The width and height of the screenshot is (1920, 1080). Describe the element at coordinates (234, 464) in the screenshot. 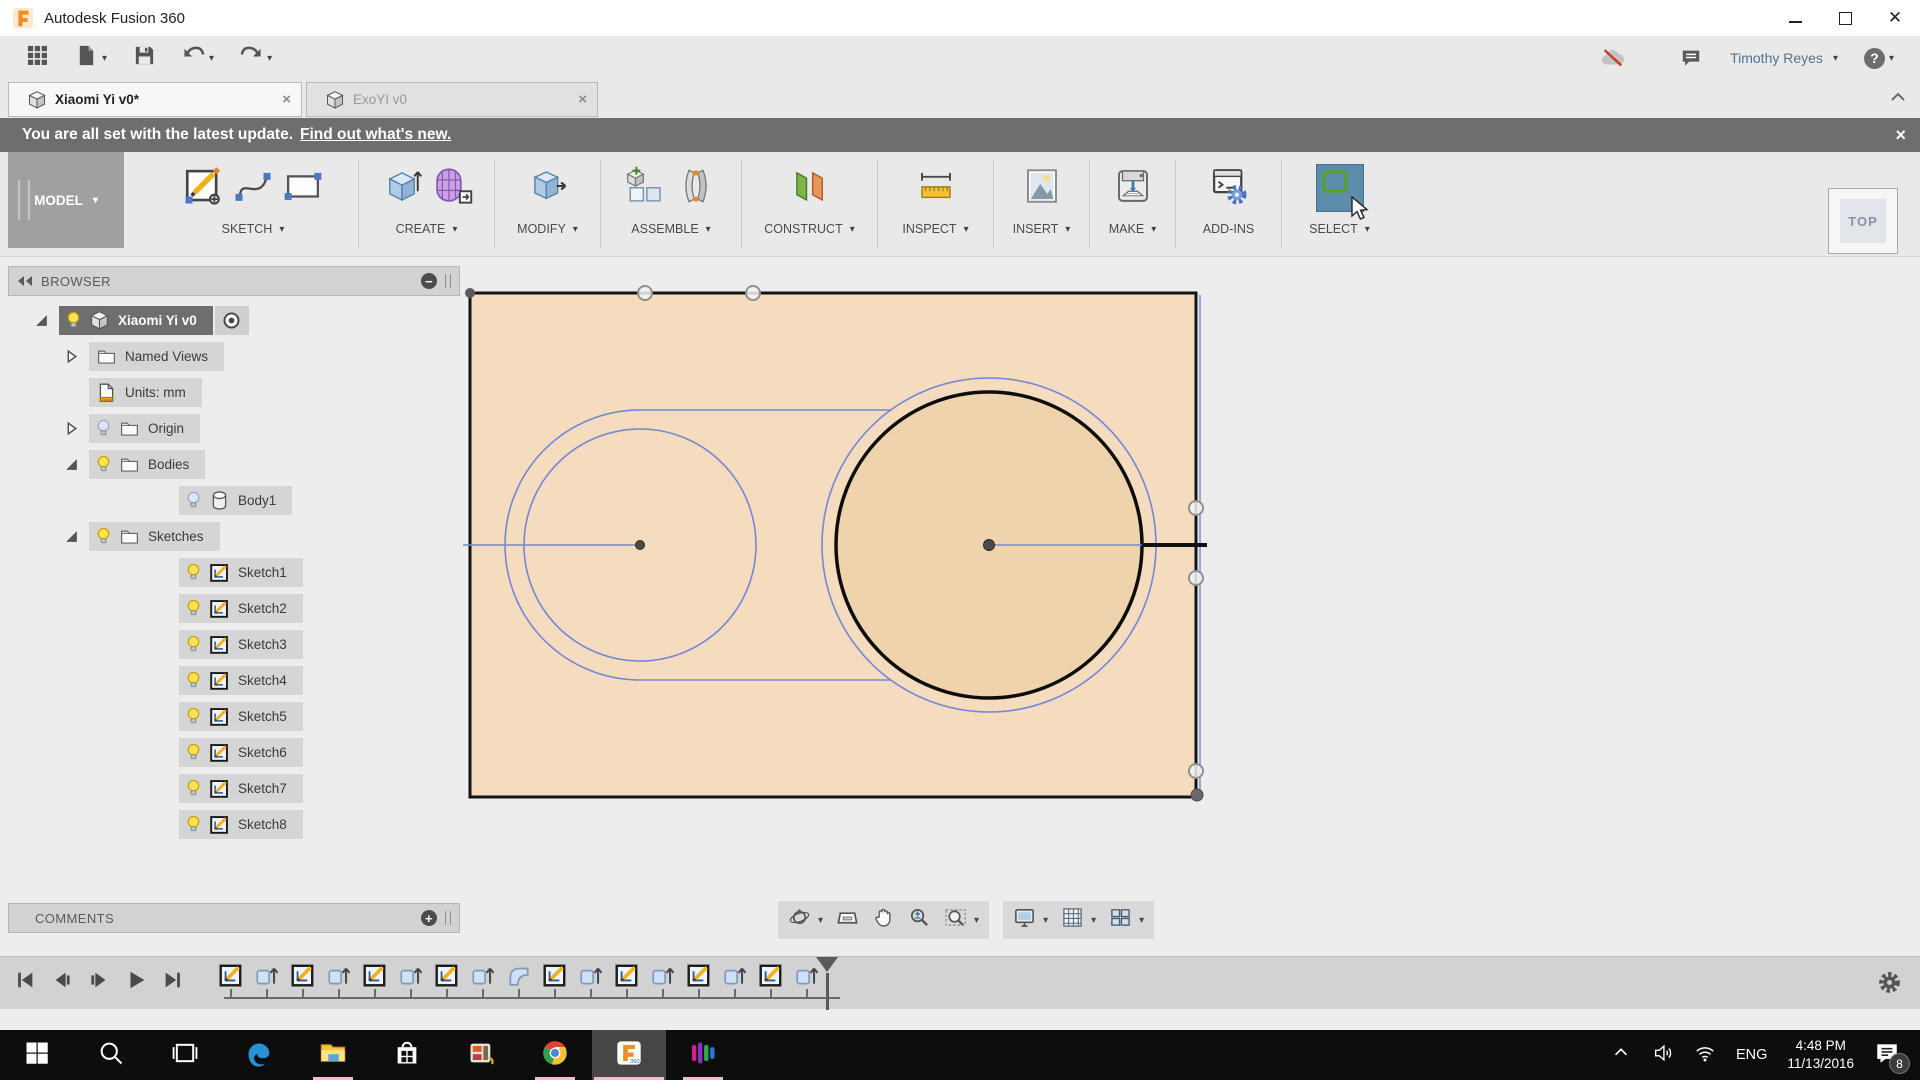

I see `browser-row-bodies: Bodies` at that location.